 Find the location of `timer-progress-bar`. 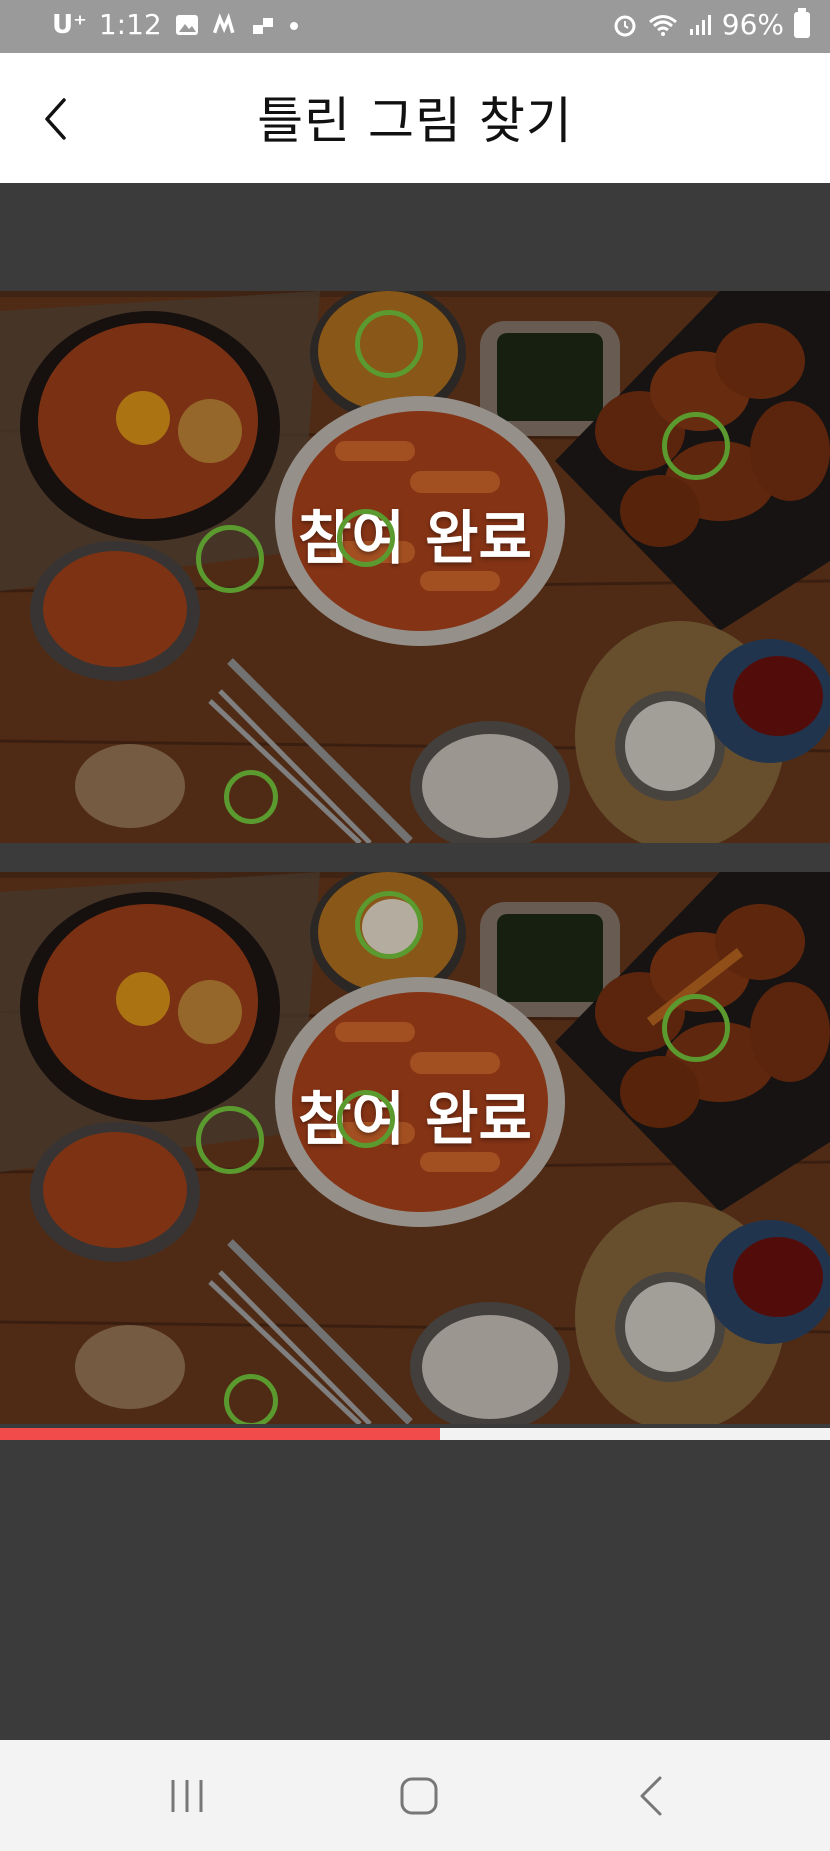

timer-progress-bar is located at coordinates (415, 1434).